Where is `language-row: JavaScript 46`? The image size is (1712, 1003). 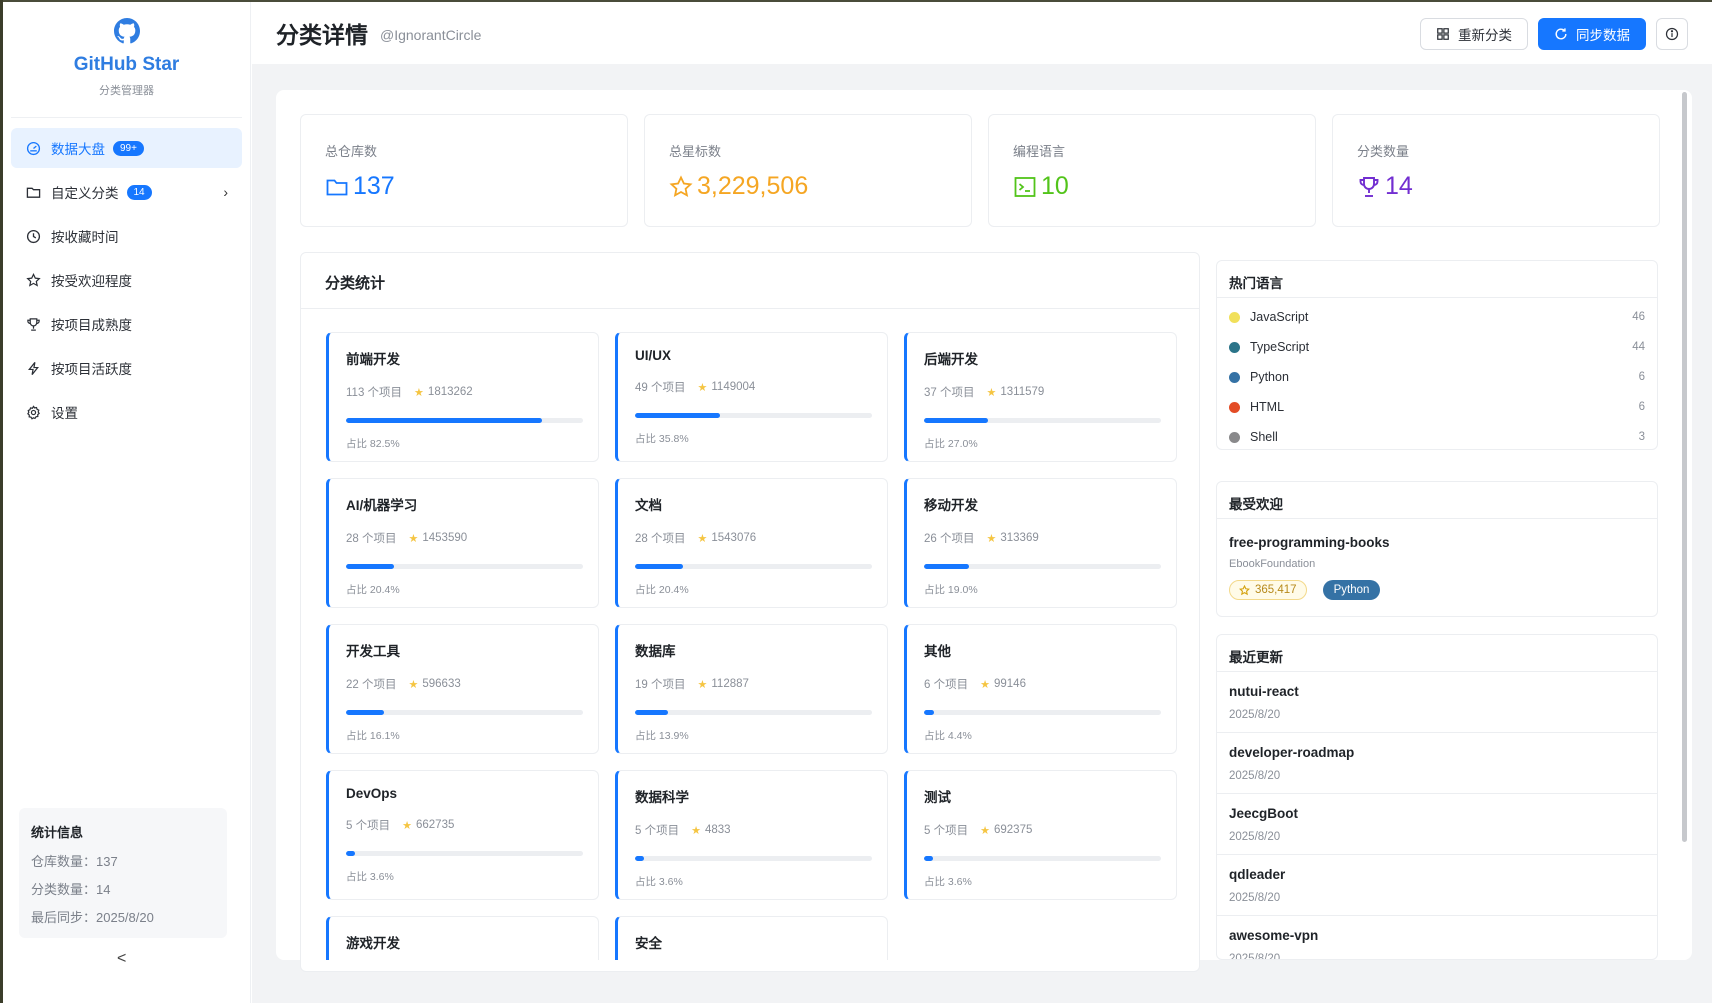
language-row: JavaScript 46 is located at coordinates (1437, 317).